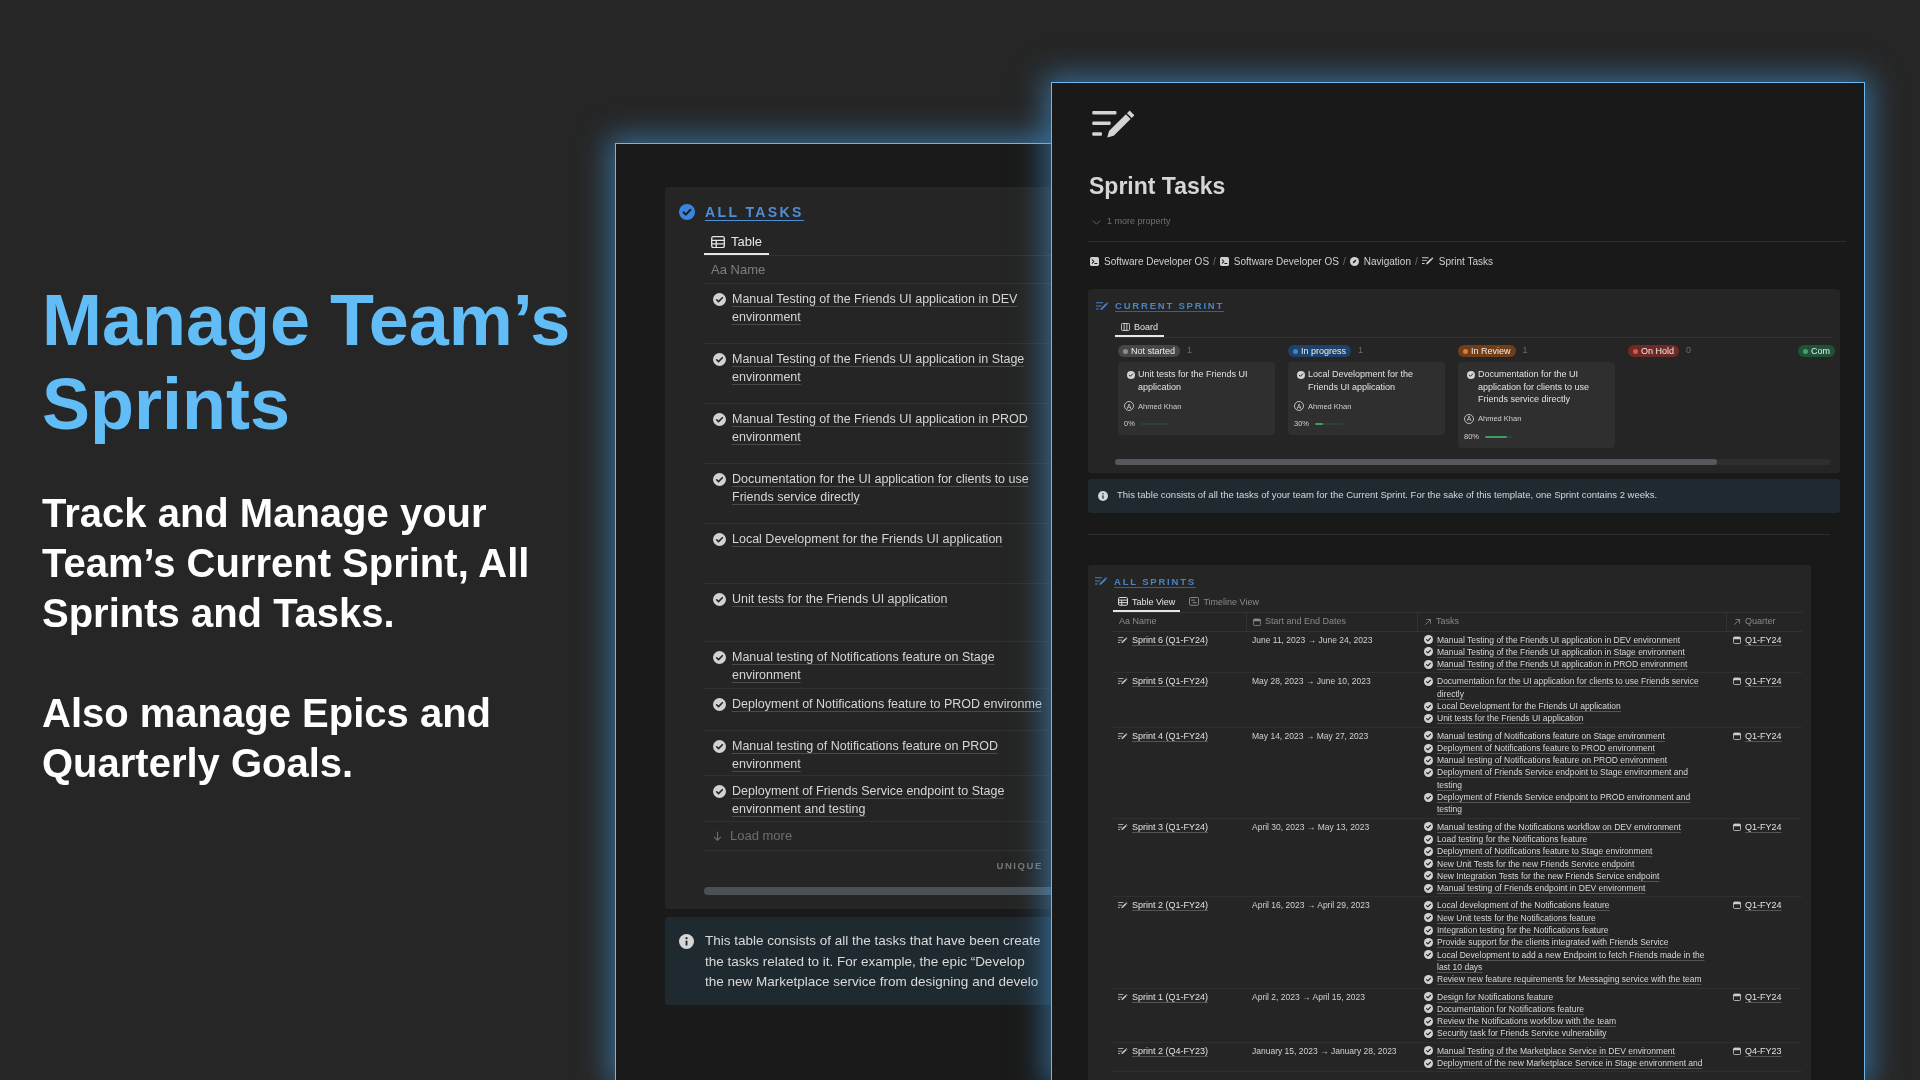 The image size is (1920, 1080). Describe the element at coordinates (1553, 942) in the screenshot. I see `task-link: Provide support for the clients integrated with Friends Service` at that location.